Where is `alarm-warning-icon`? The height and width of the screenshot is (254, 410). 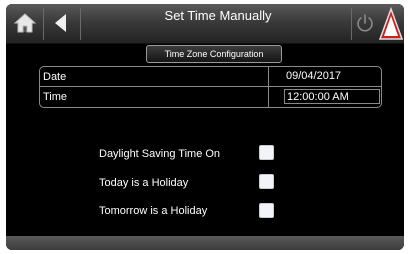
alarm-warning-icon is located at coordinates (391, 23).